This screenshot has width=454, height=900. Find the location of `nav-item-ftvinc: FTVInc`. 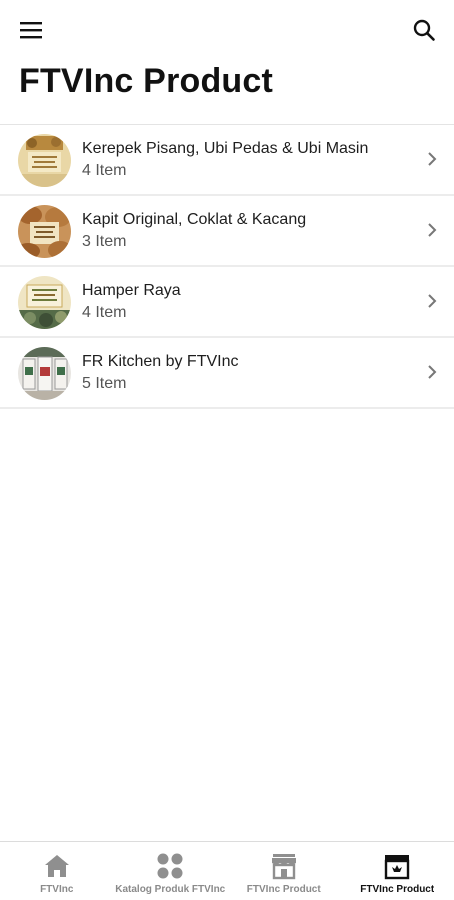

nav-item-ftvinc: FTVInc is located at coordinates (57, 871).